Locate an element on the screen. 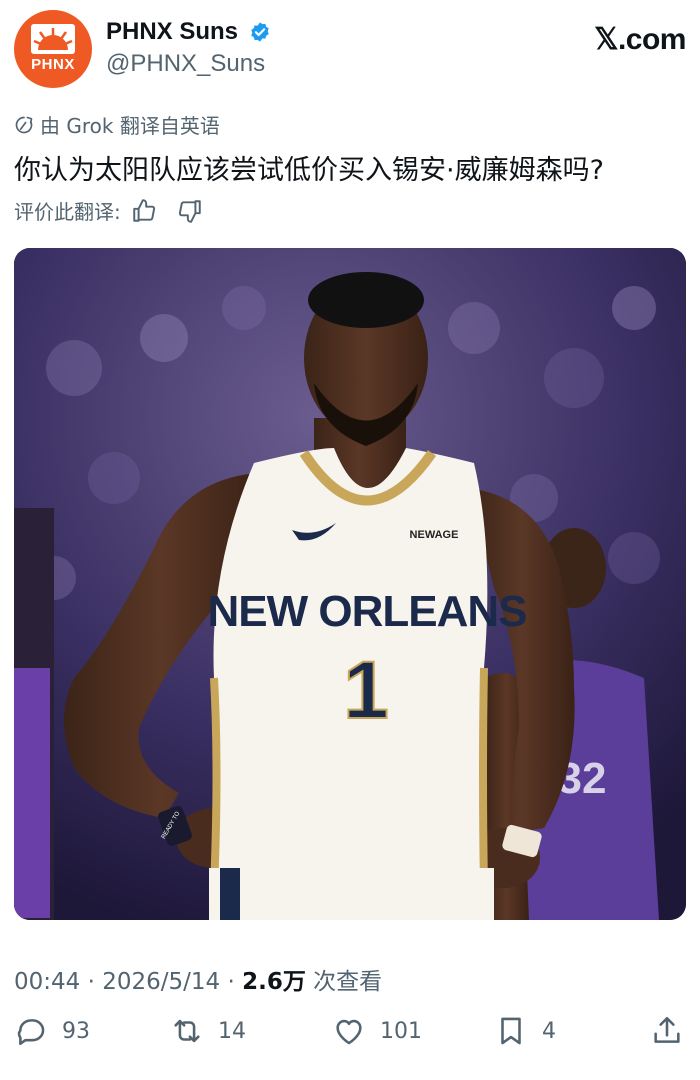 The width and height of the screenshot is (700, 1080). tweet-meta: 00:44 · 2026/5/14 · 2.6万 次查看 is located at coordinates (198, 979).